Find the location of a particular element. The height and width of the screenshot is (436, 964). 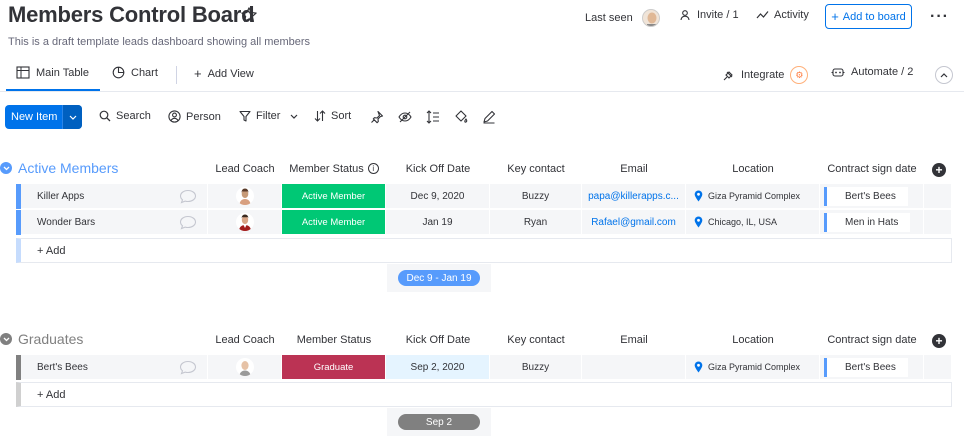

email-link: Rafael@gmail.com is located at coordinates (633, 222).